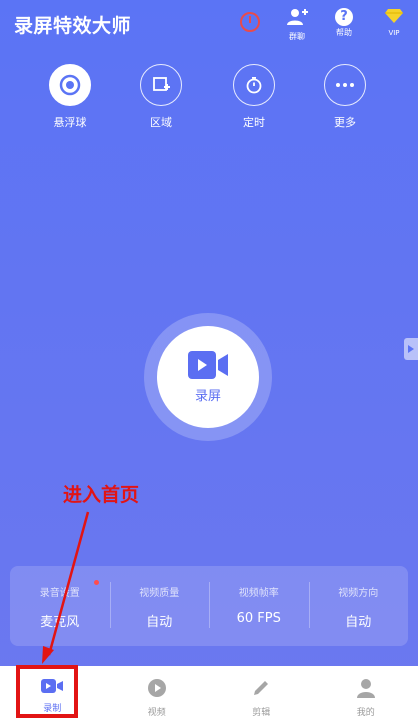 This screenshot has width=418, height=720. I want to click on notification-dot, so click(96, 582).